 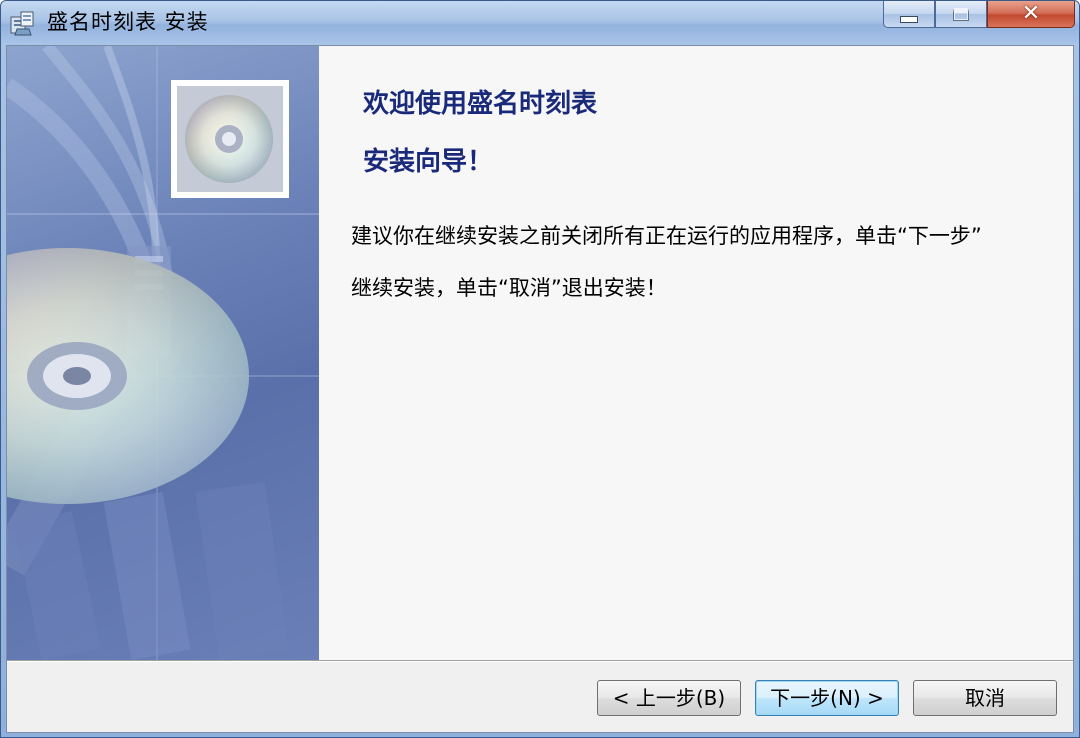 I want to click on next-button: 下一步(N) >, so click(x=827, y=698).